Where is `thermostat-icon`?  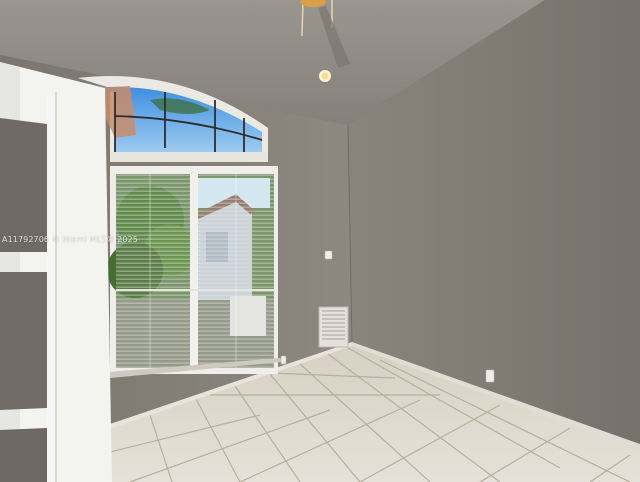 thermostat-icon is located at coordinates (328, 255).